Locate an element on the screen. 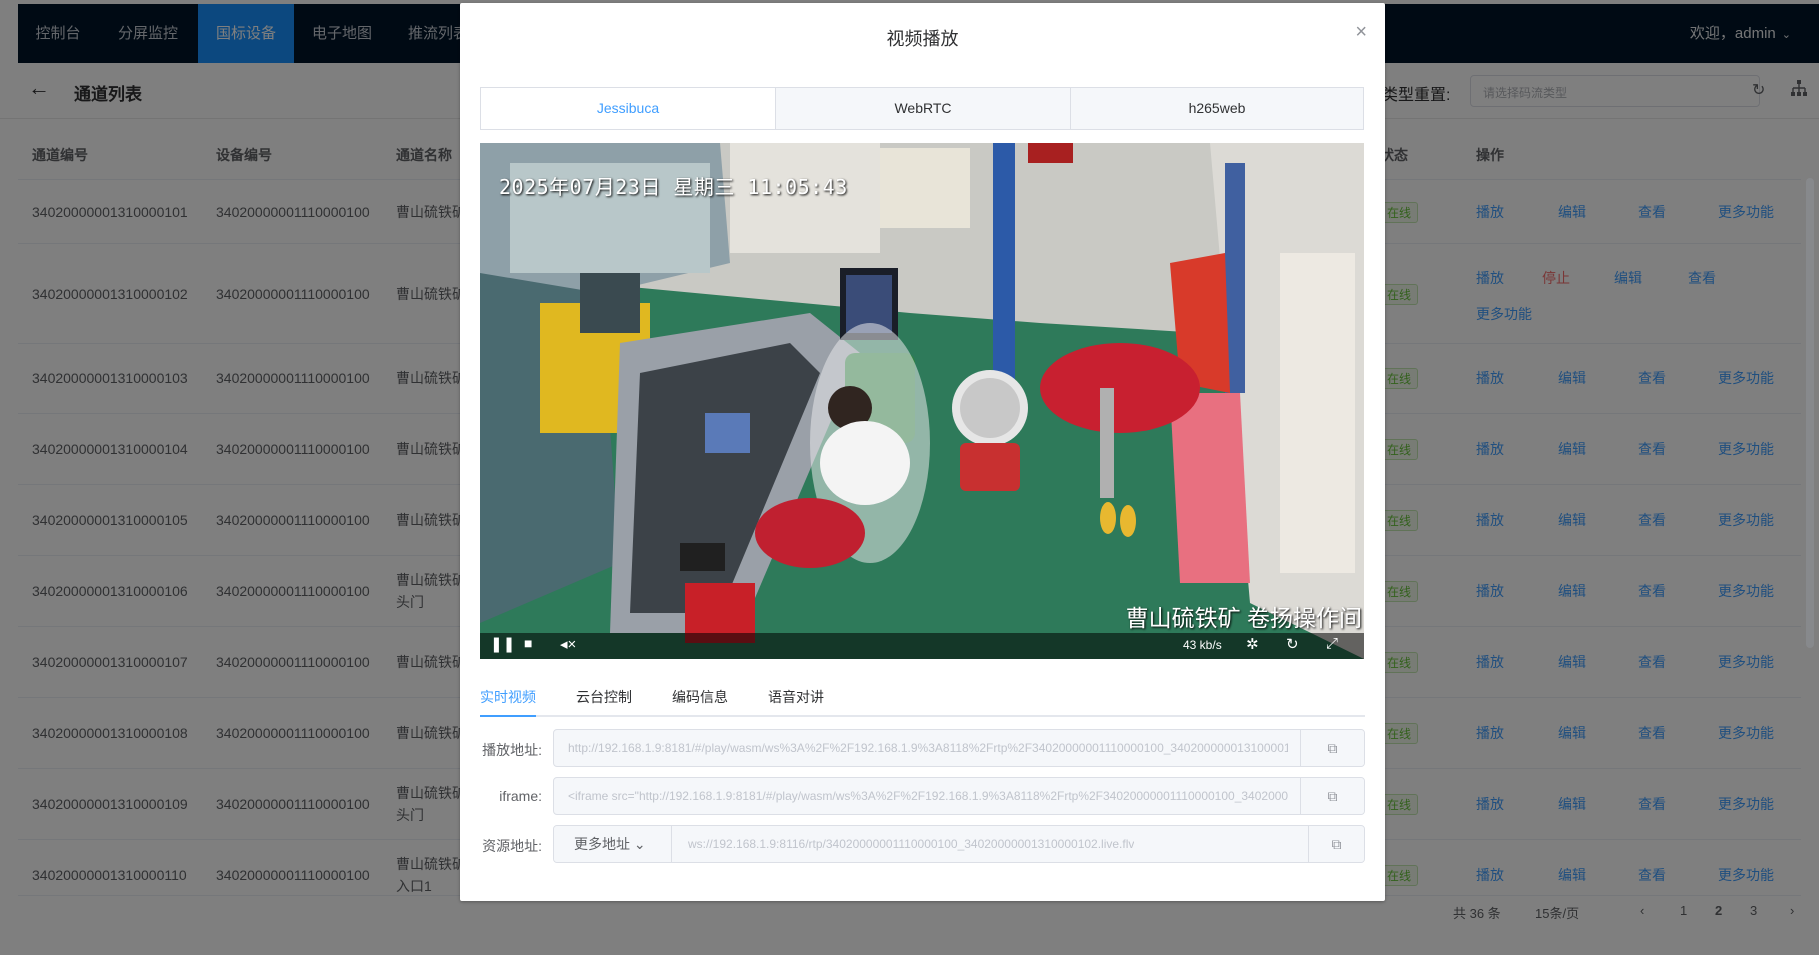  osd-channel-name: 曹山硫铁矿 卷扬操作间 is located at coordinates (1243, 618).